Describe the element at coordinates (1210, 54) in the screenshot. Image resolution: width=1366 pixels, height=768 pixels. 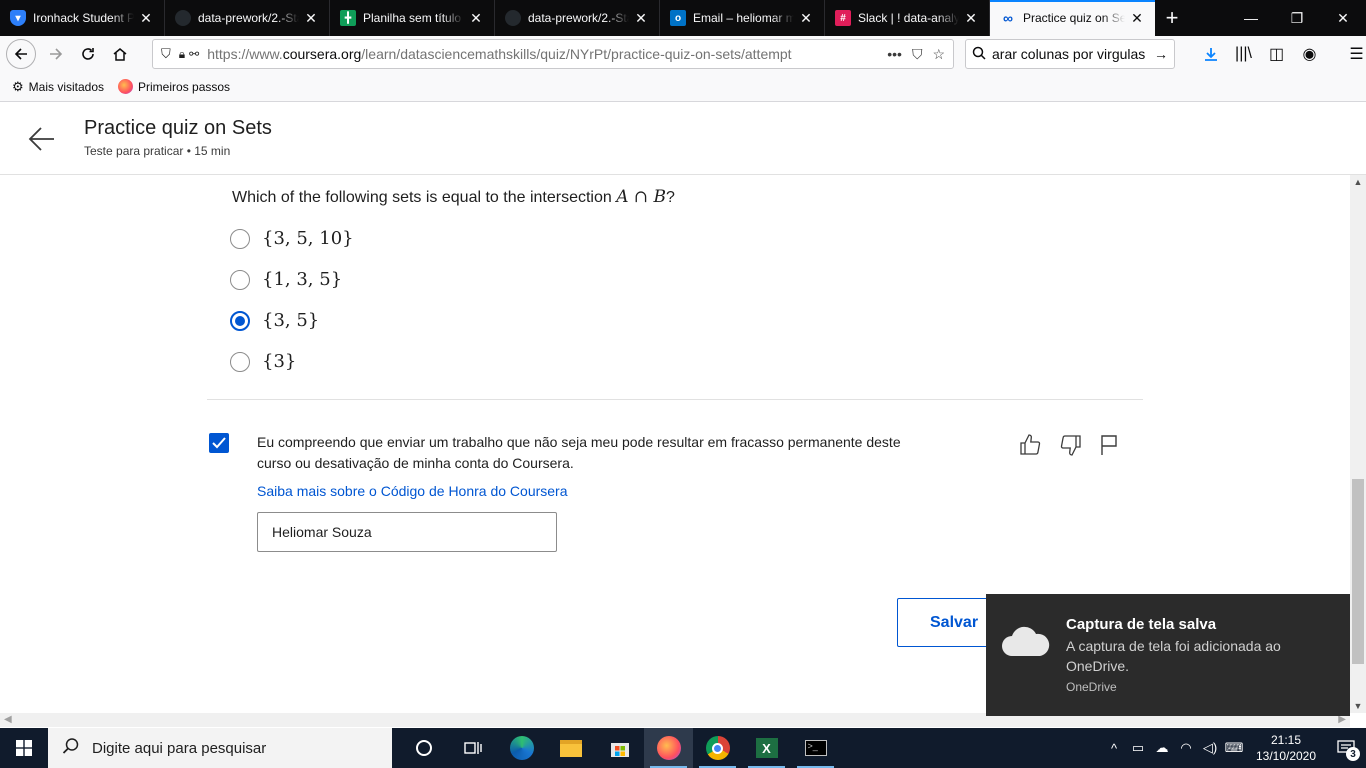
I see `download-icon` at that location.